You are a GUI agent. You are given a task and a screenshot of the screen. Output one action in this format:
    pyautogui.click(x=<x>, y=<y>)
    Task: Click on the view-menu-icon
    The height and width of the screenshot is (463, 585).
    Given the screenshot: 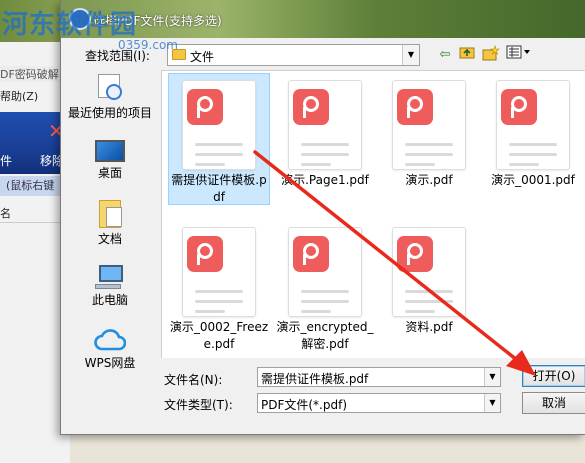 What is the action you would take?
    pyautogui.click(x=519, y=55)
    